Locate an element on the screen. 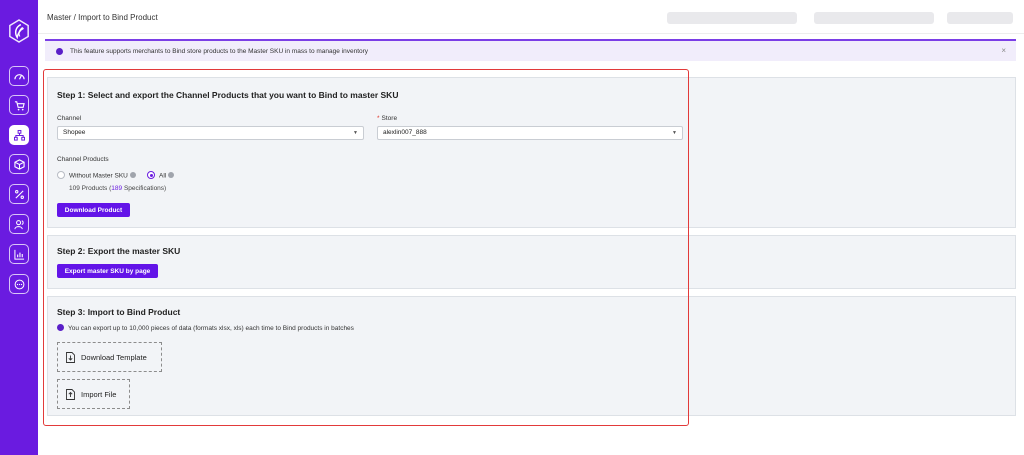 The height and width of the screenshot is (455, 1024). percent-icon is located at coordinates (19, 194).